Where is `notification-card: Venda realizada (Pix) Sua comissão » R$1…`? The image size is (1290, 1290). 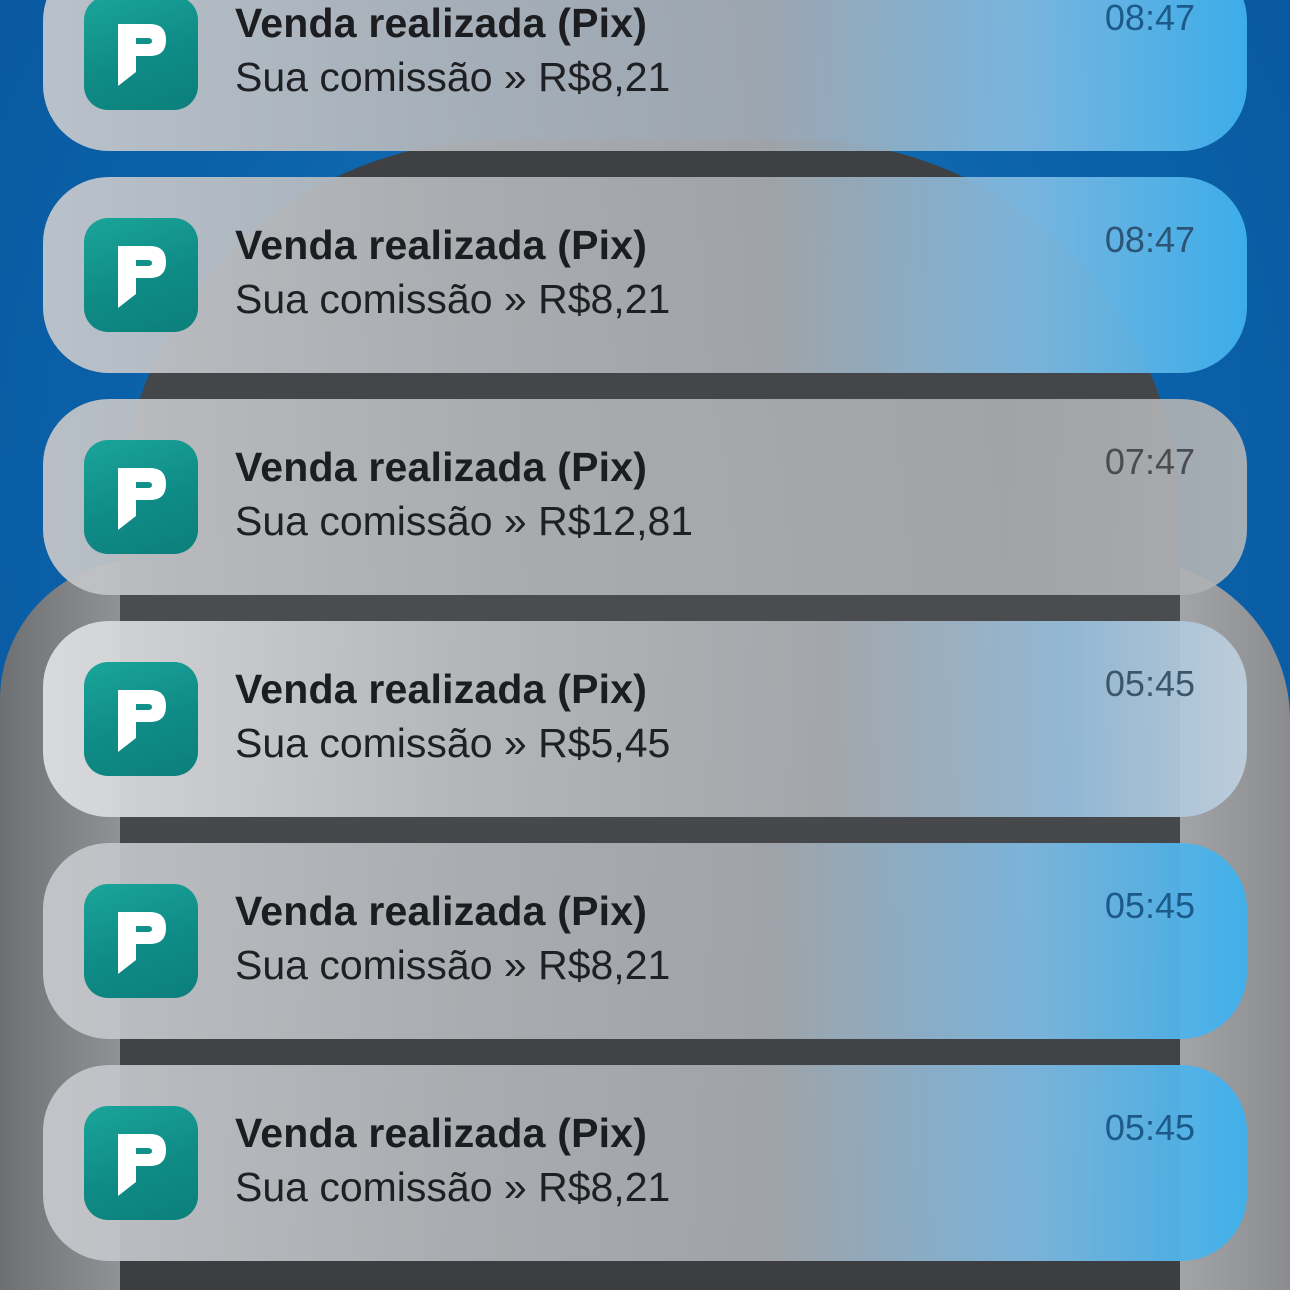 notification-card: Venda realizada (Pix) Sua comissão » R$1… is located at coordinates (645, 497).